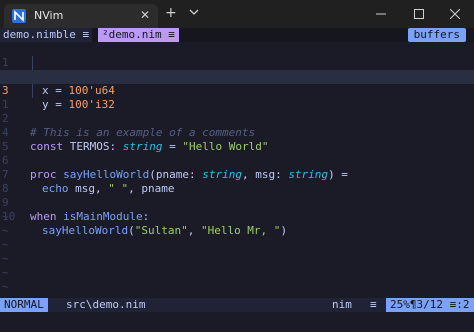  What do you see at coordinates (436, 35) in the screenshot?
I see `buffers-label: buffers` at bounding box center [436, 35].